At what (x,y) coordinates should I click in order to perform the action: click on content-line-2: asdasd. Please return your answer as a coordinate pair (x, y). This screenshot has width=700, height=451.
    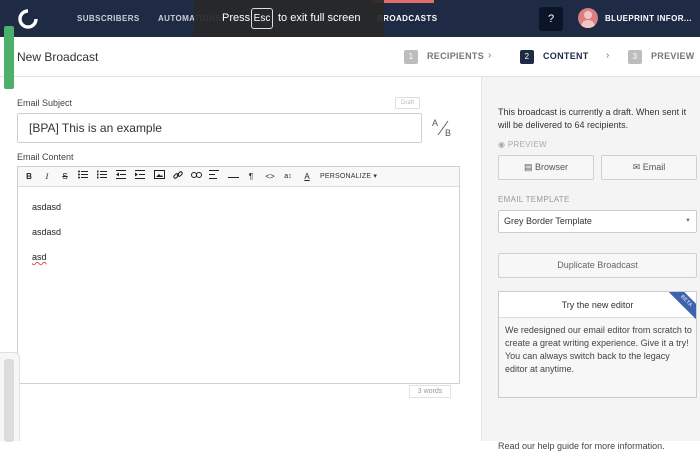
    Looking at the image, I should click on (47, 232).